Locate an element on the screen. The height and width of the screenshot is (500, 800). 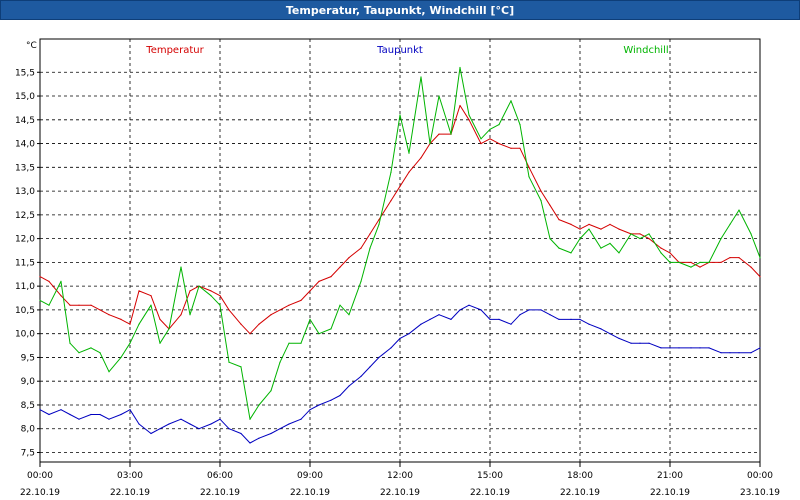
y-tick-label: 11,5 is located at coordinates (25, 263).